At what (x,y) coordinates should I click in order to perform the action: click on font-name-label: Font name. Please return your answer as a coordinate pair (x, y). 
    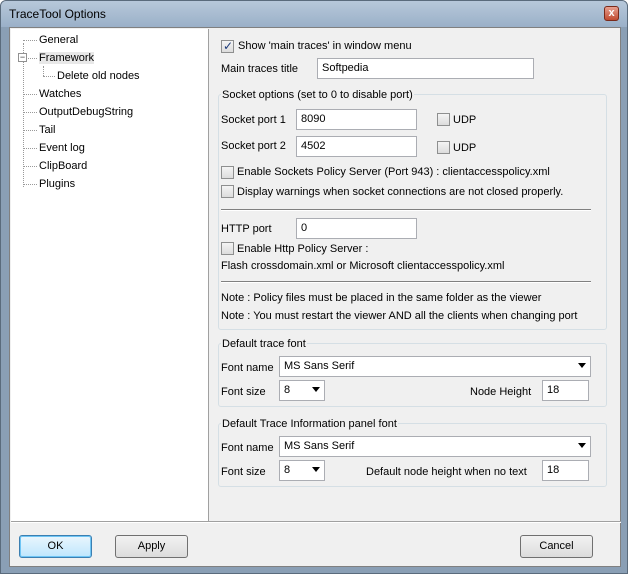
    Looking at the image, I should click on (247, 368).